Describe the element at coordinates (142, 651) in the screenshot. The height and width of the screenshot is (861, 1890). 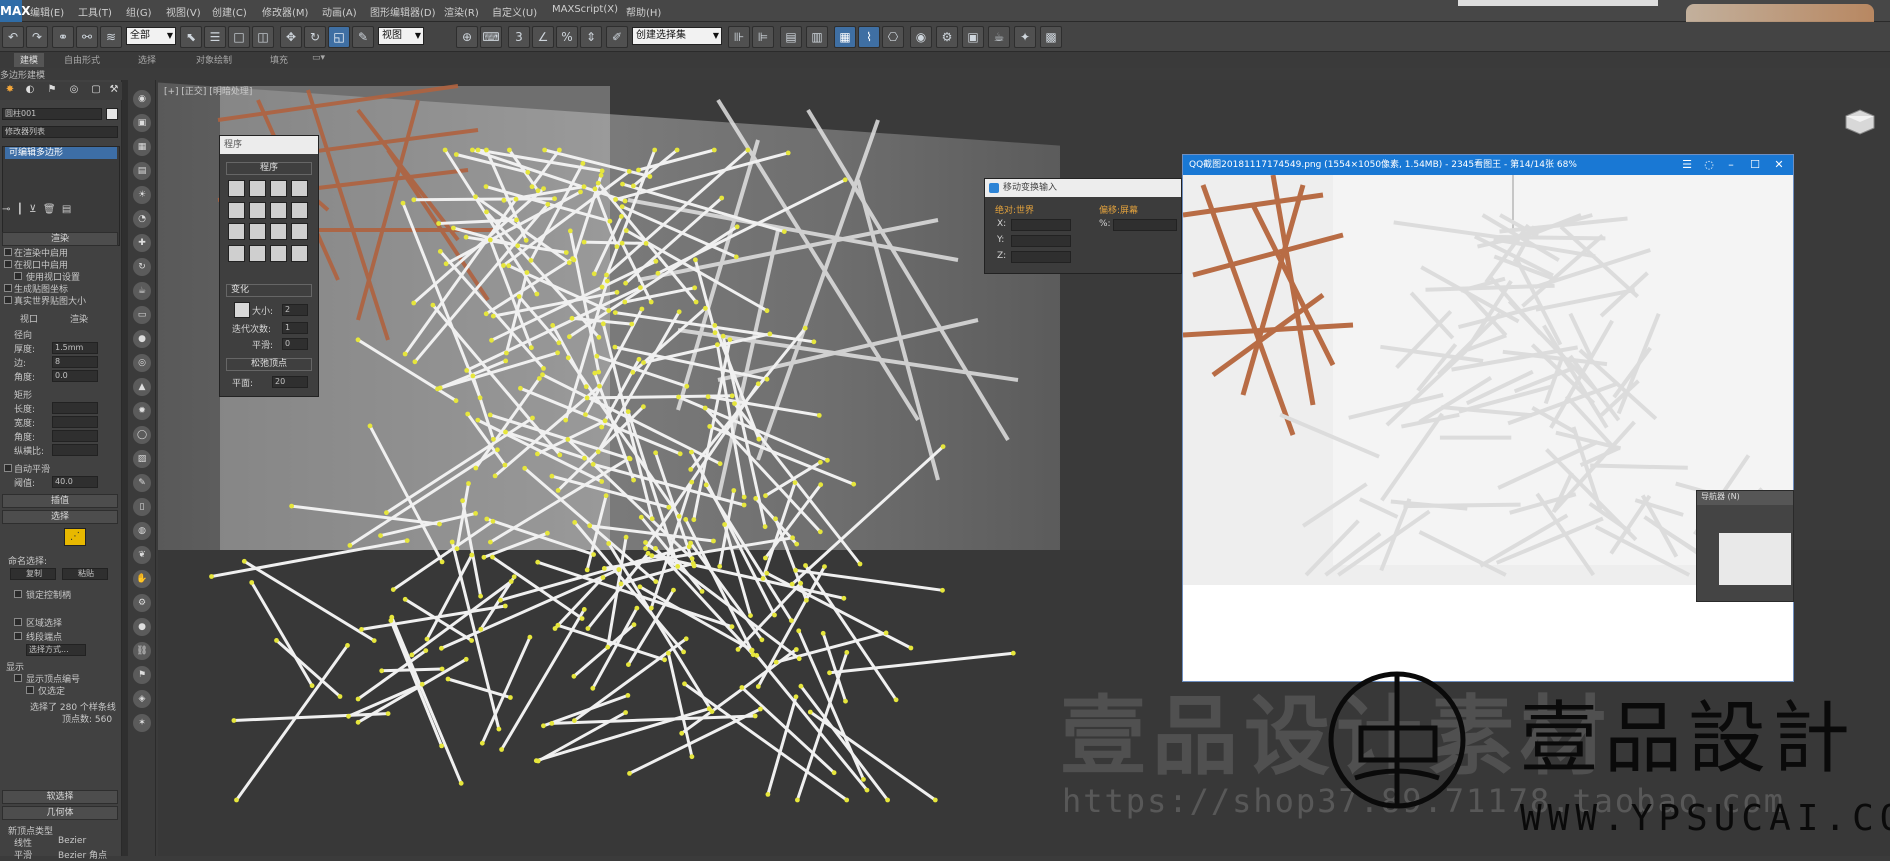
I see `chain-icon: ⛓` at that location.